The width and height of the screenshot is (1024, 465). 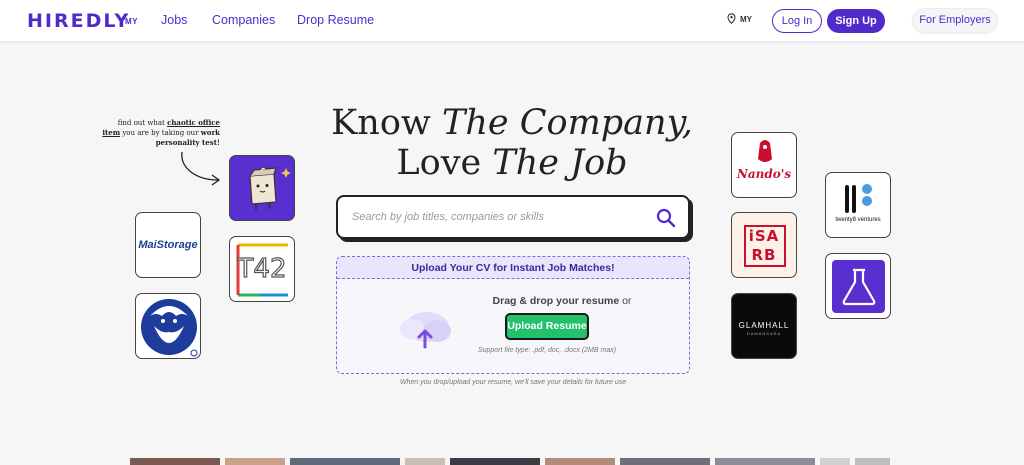 What do you see at coordinates (666, 218) in the screenshot?
I see `search-icon` at bounding box center [666, 218].